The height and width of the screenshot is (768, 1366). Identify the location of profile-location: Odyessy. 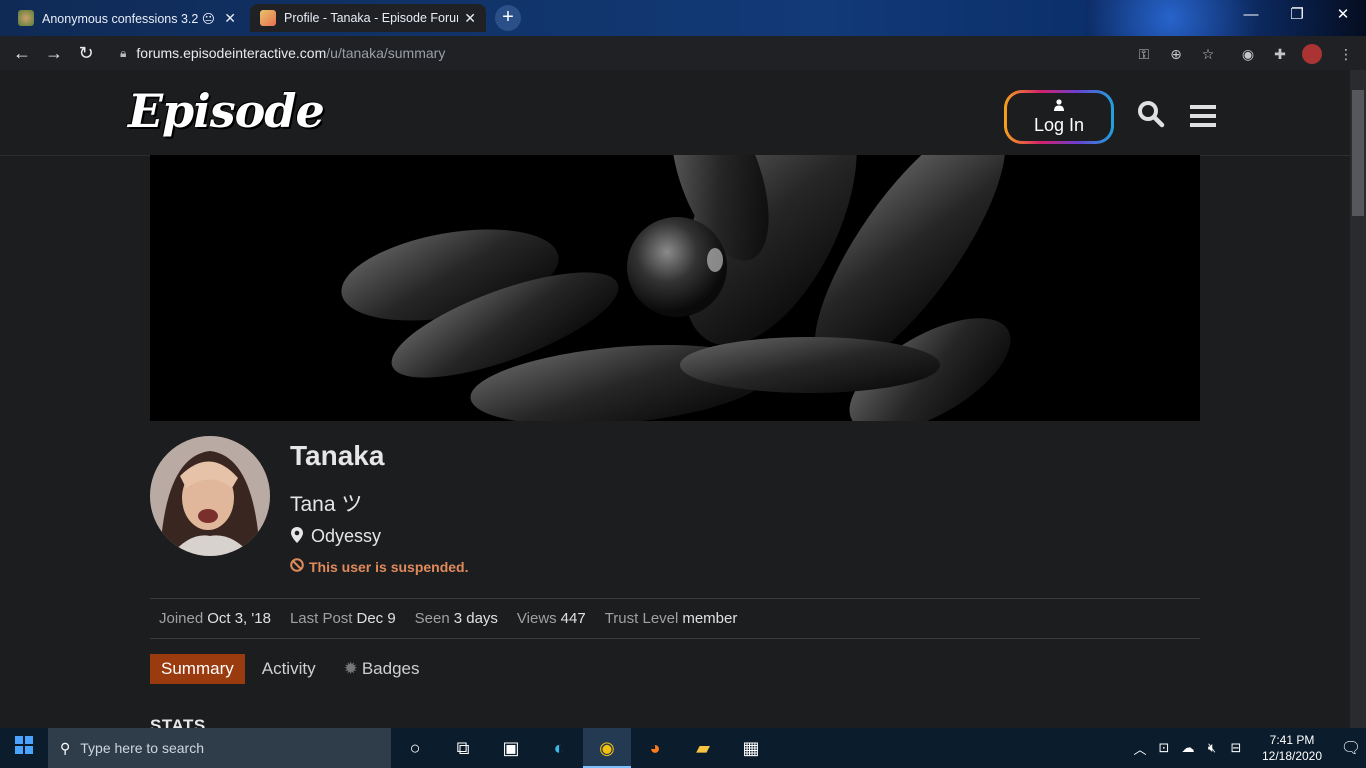
(336, 536).